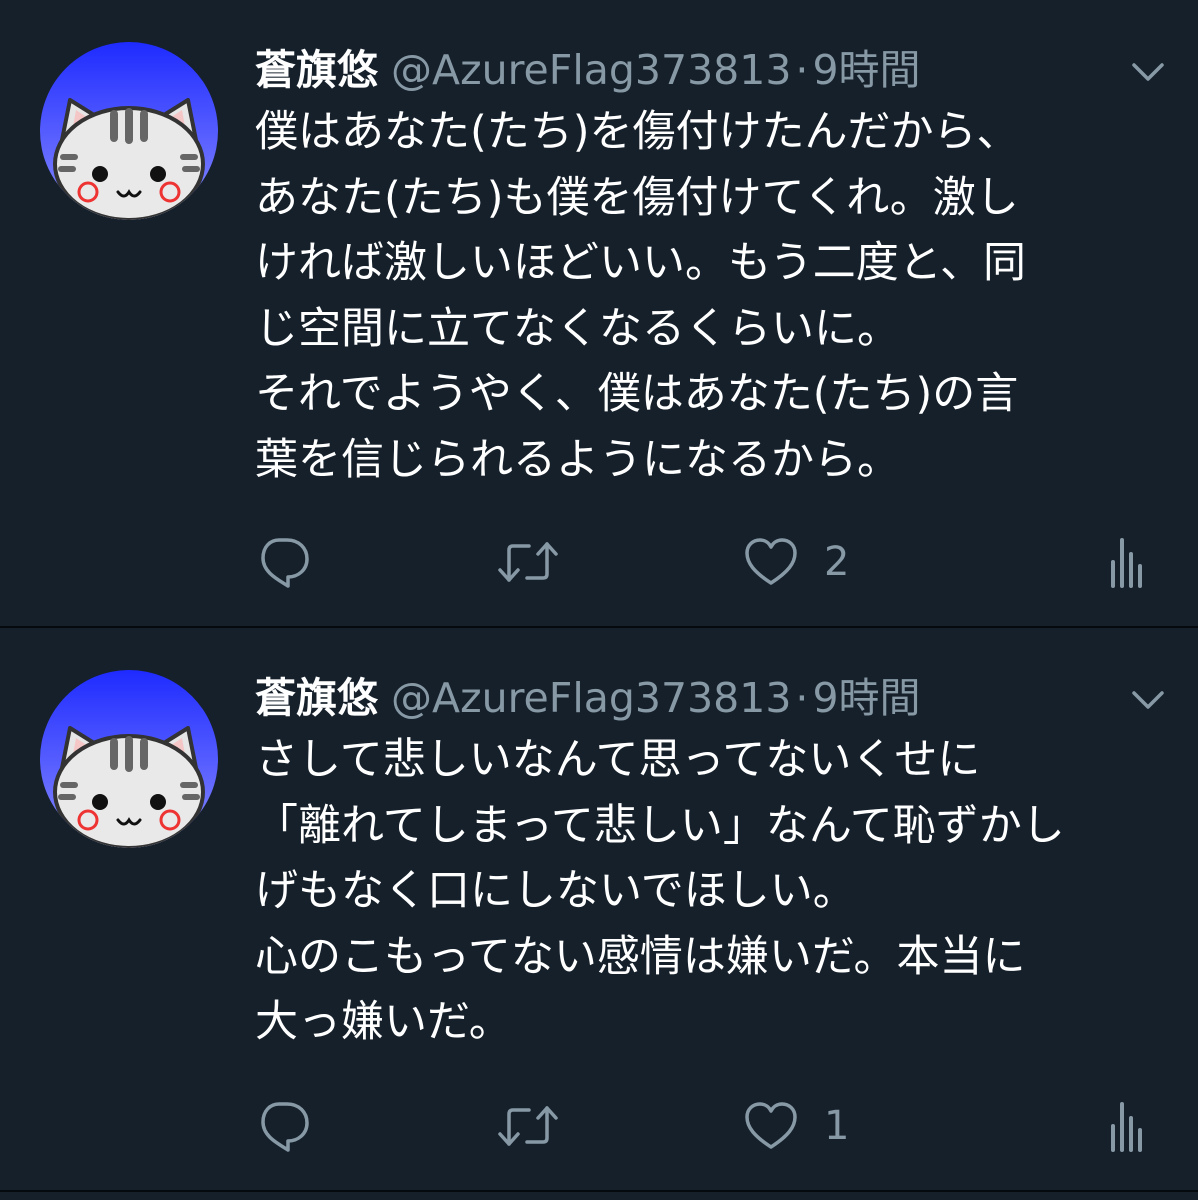  Describe the element at coordinates (599, 562) in the screenshot. I see `tweet-actions: 2` at that location.